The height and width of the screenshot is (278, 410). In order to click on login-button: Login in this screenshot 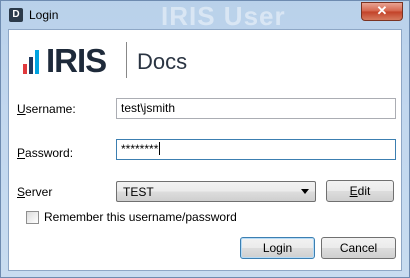, I will do `click(277, 248)`.